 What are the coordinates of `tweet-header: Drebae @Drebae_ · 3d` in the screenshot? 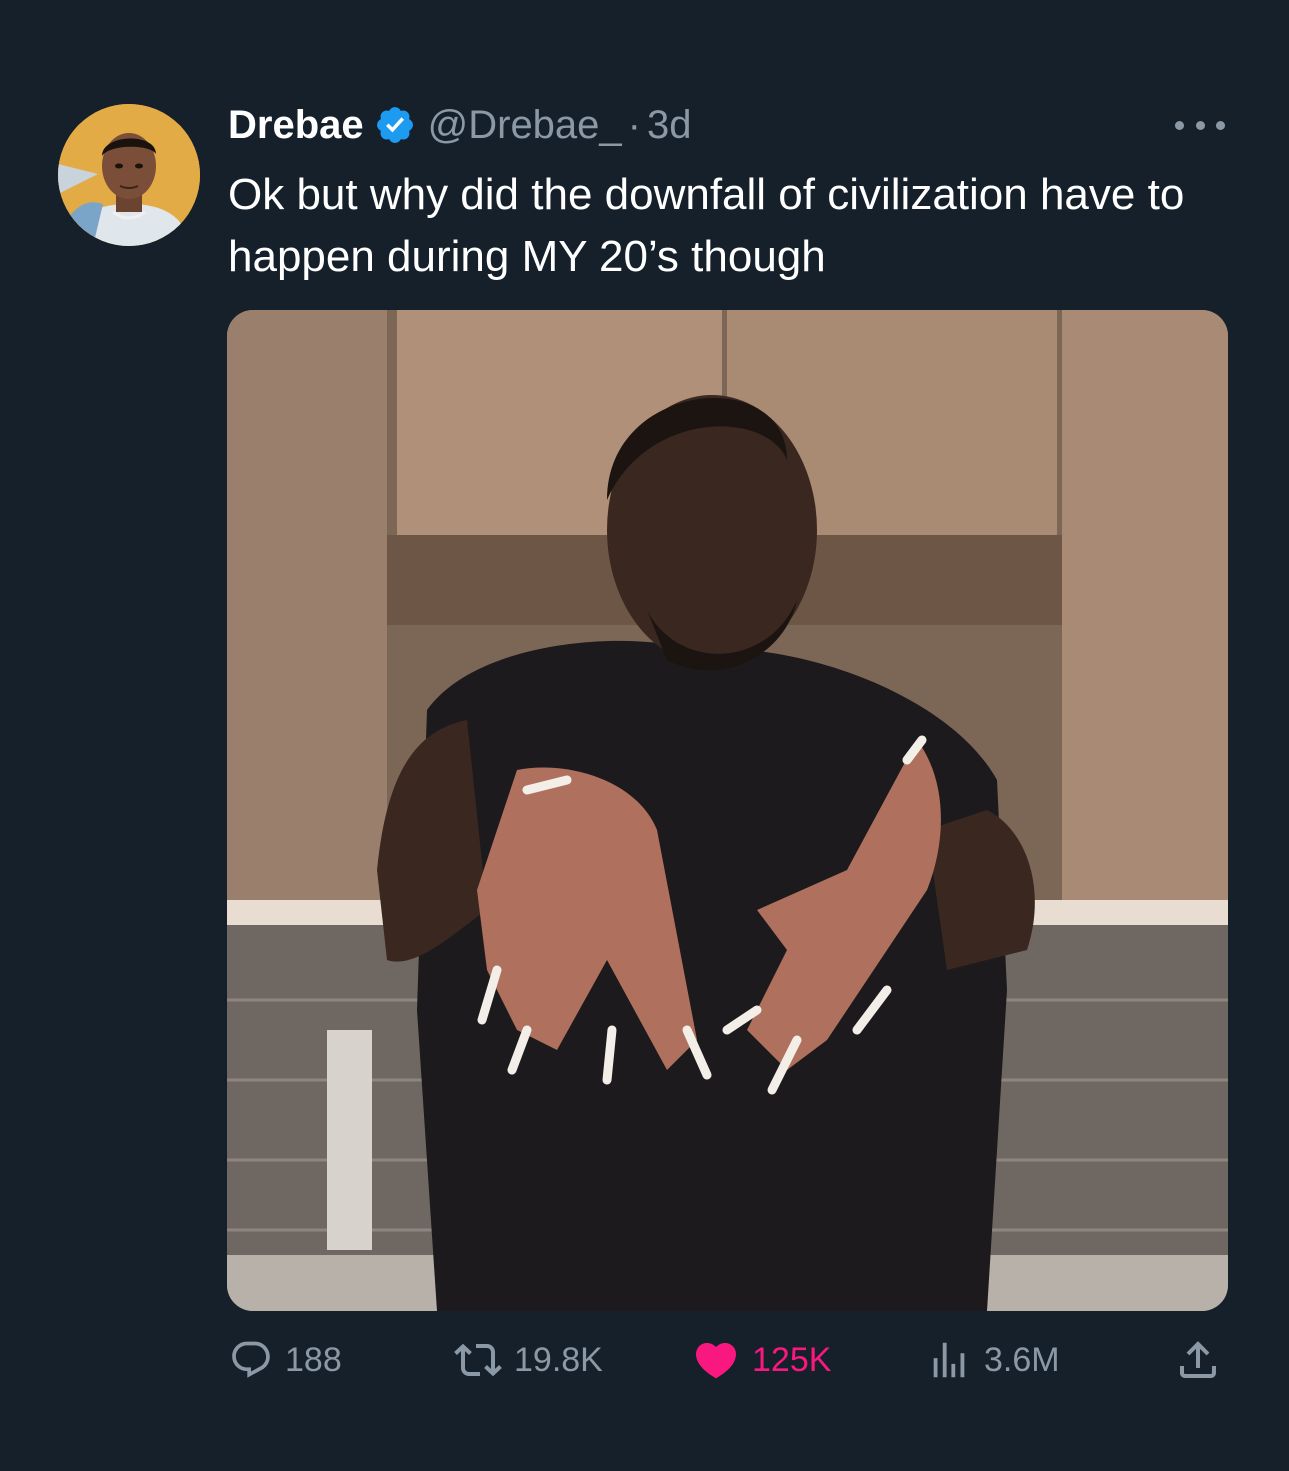 It's located at (460, 125).